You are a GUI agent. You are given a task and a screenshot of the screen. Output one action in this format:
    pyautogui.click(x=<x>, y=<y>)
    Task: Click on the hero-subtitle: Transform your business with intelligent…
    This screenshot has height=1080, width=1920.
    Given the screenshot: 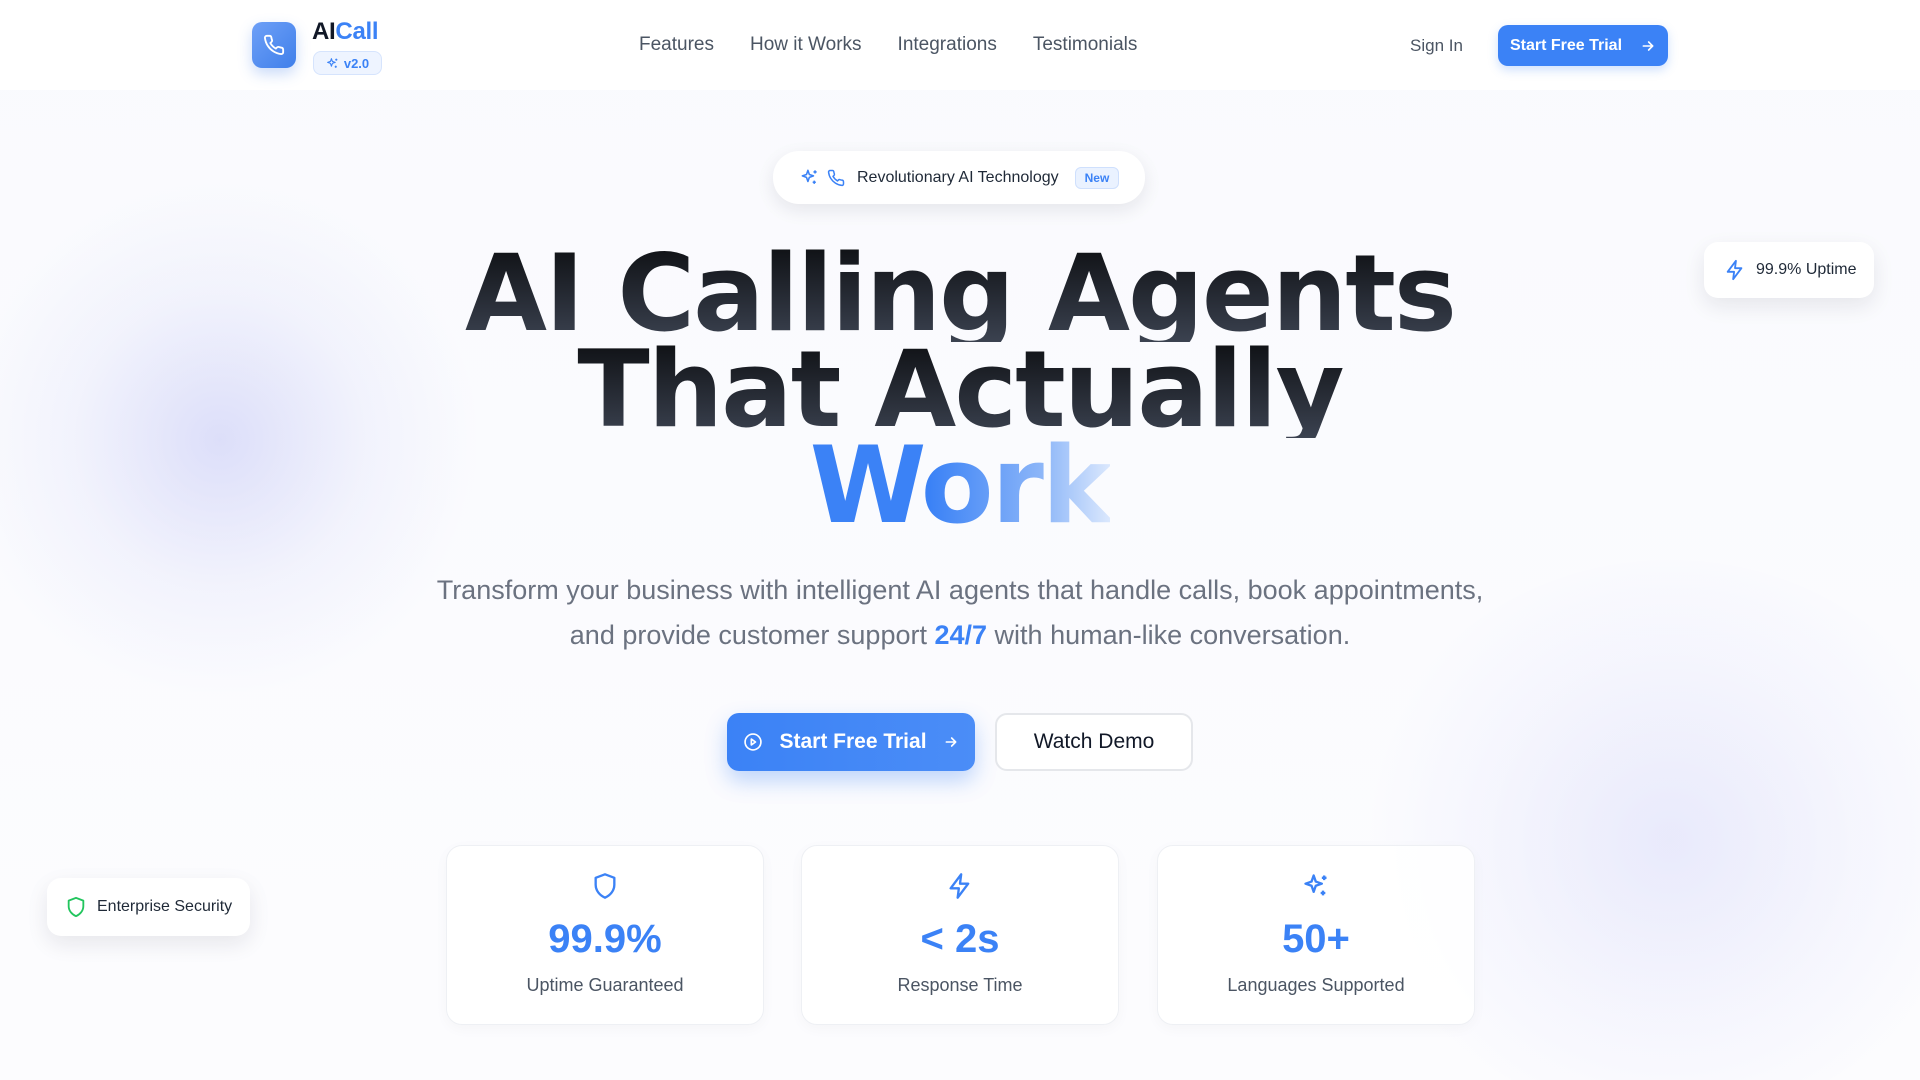 What is the action you would take?
    pyautogui.click(x=960, y=613)
    